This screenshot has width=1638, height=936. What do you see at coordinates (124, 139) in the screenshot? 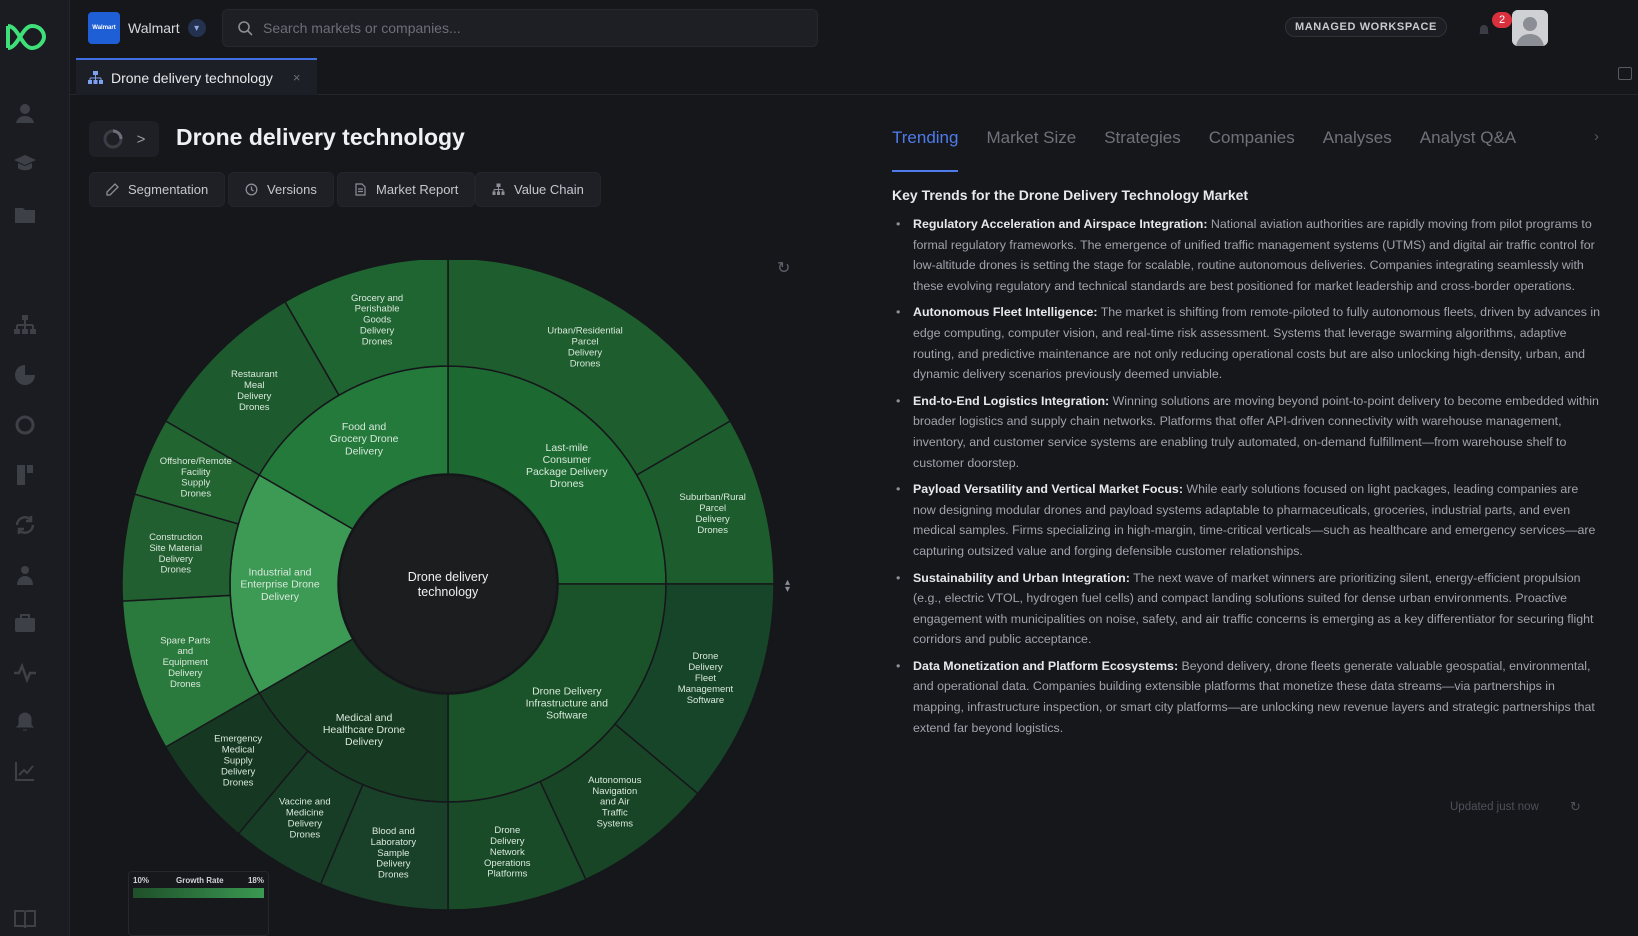
I see `back-button: >` at bounding box center [124, 139].